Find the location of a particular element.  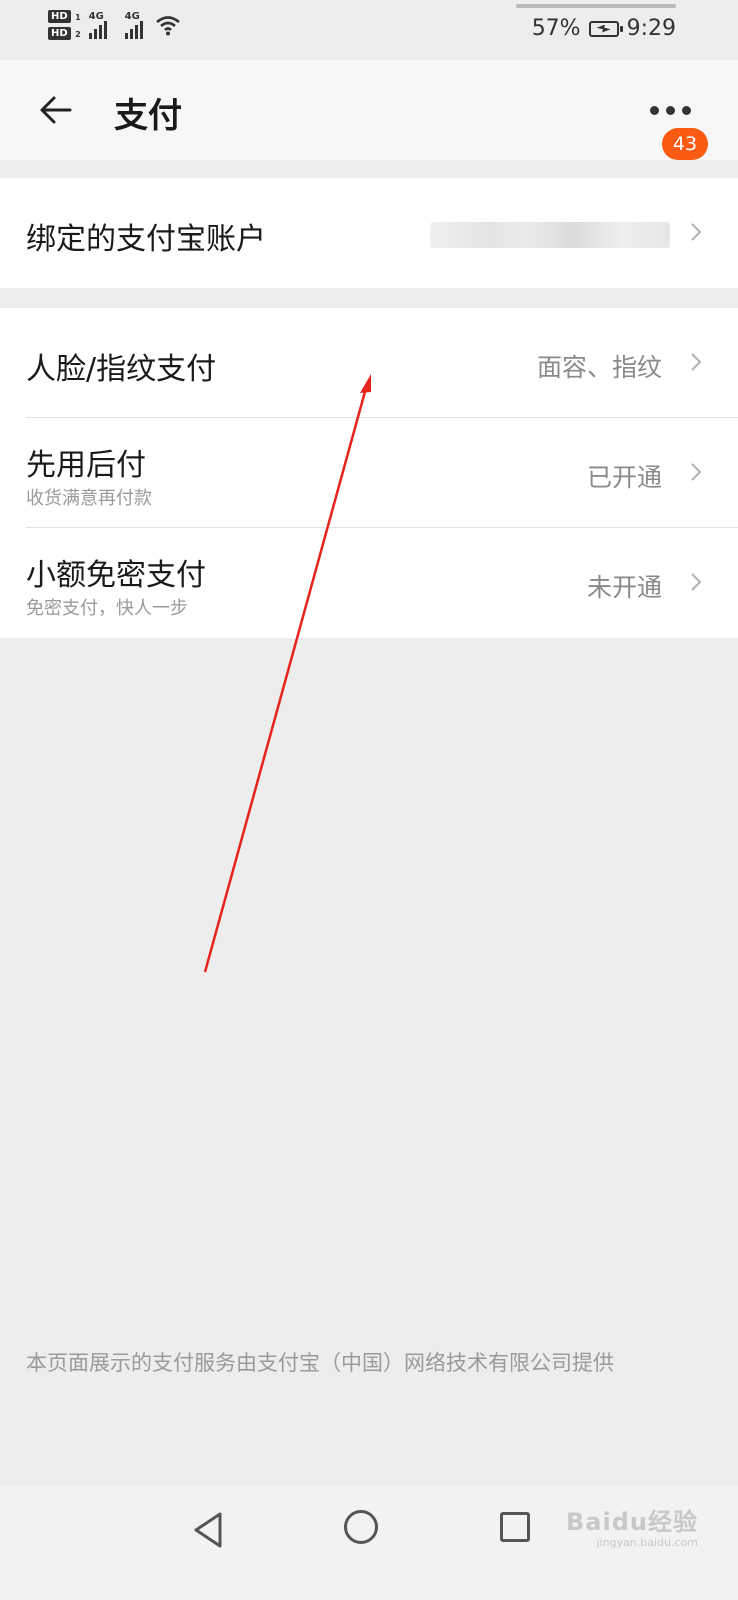

row-value: 未开通 is located at coordinates (624, 587).